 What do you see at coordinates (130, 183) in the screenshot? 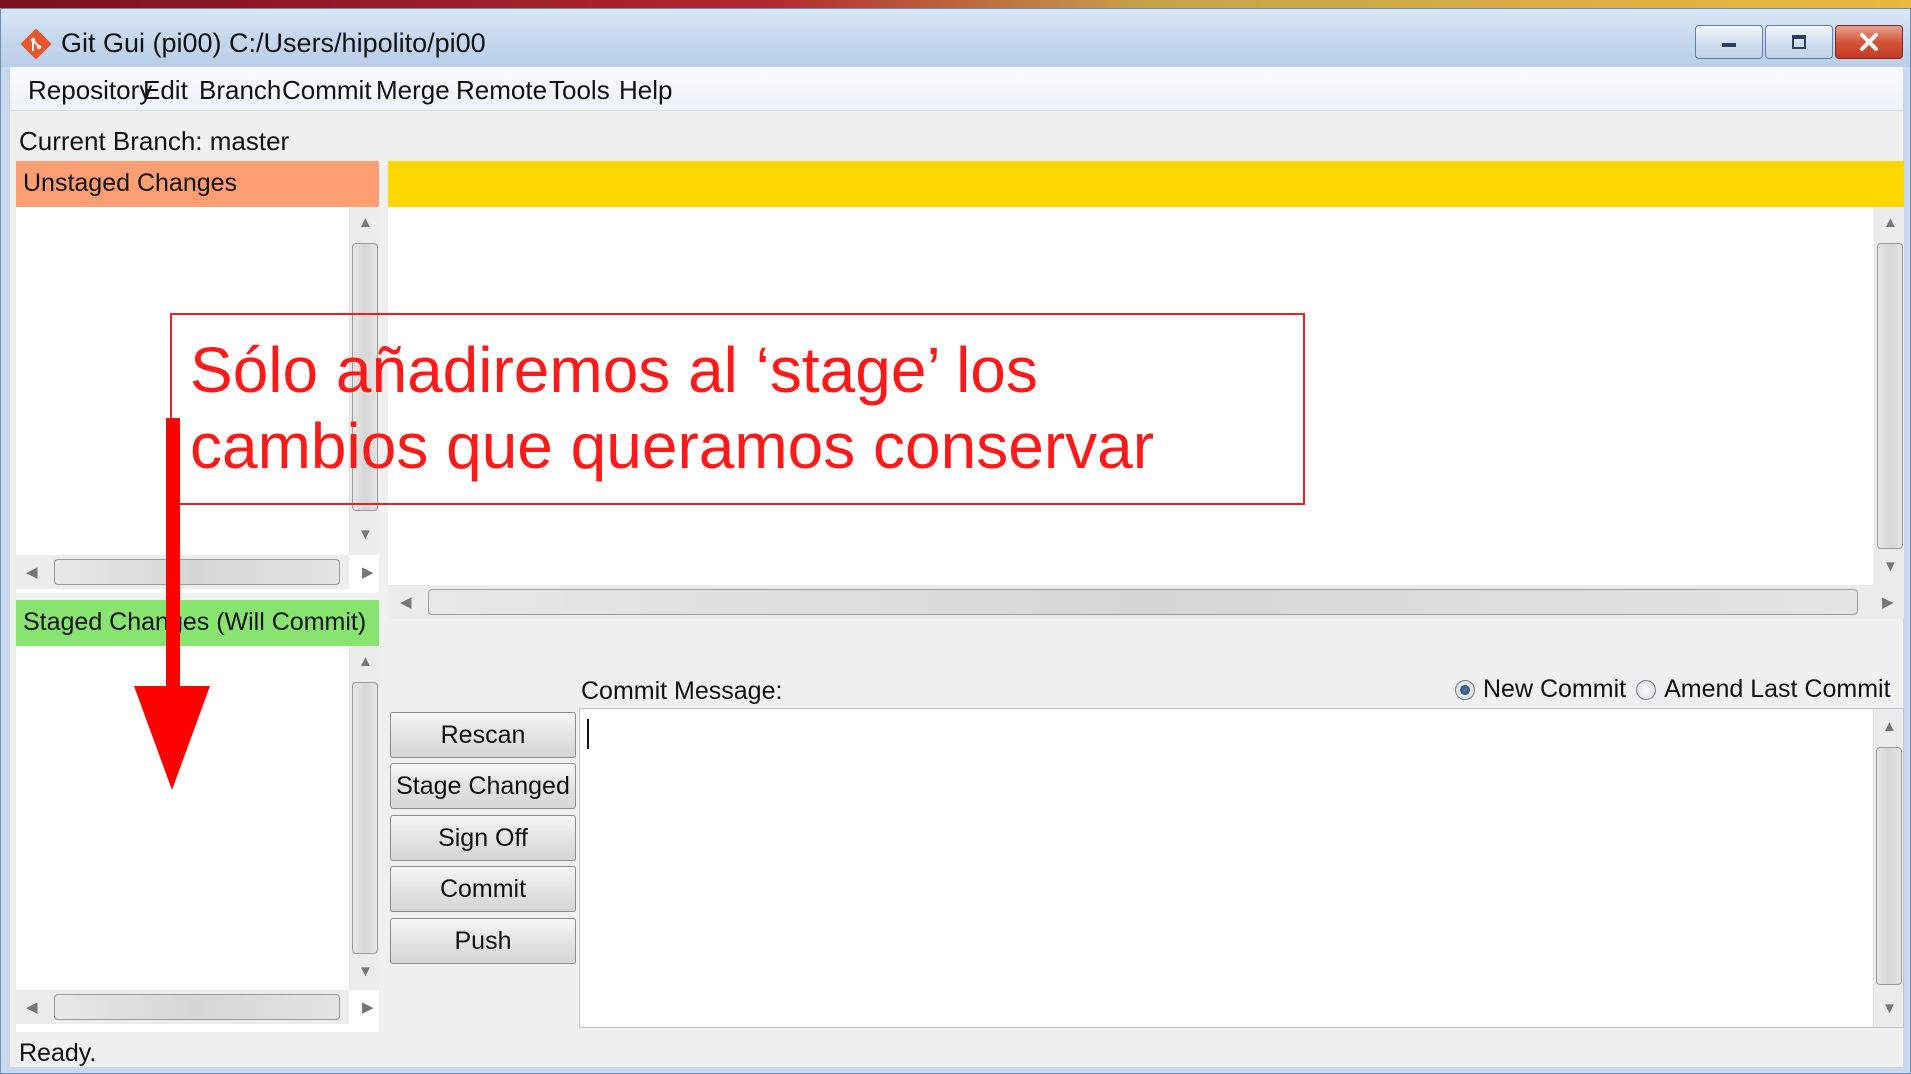
I see `unstaged-changes-title: Unstaged Changes` at bounding box center [130, 183].